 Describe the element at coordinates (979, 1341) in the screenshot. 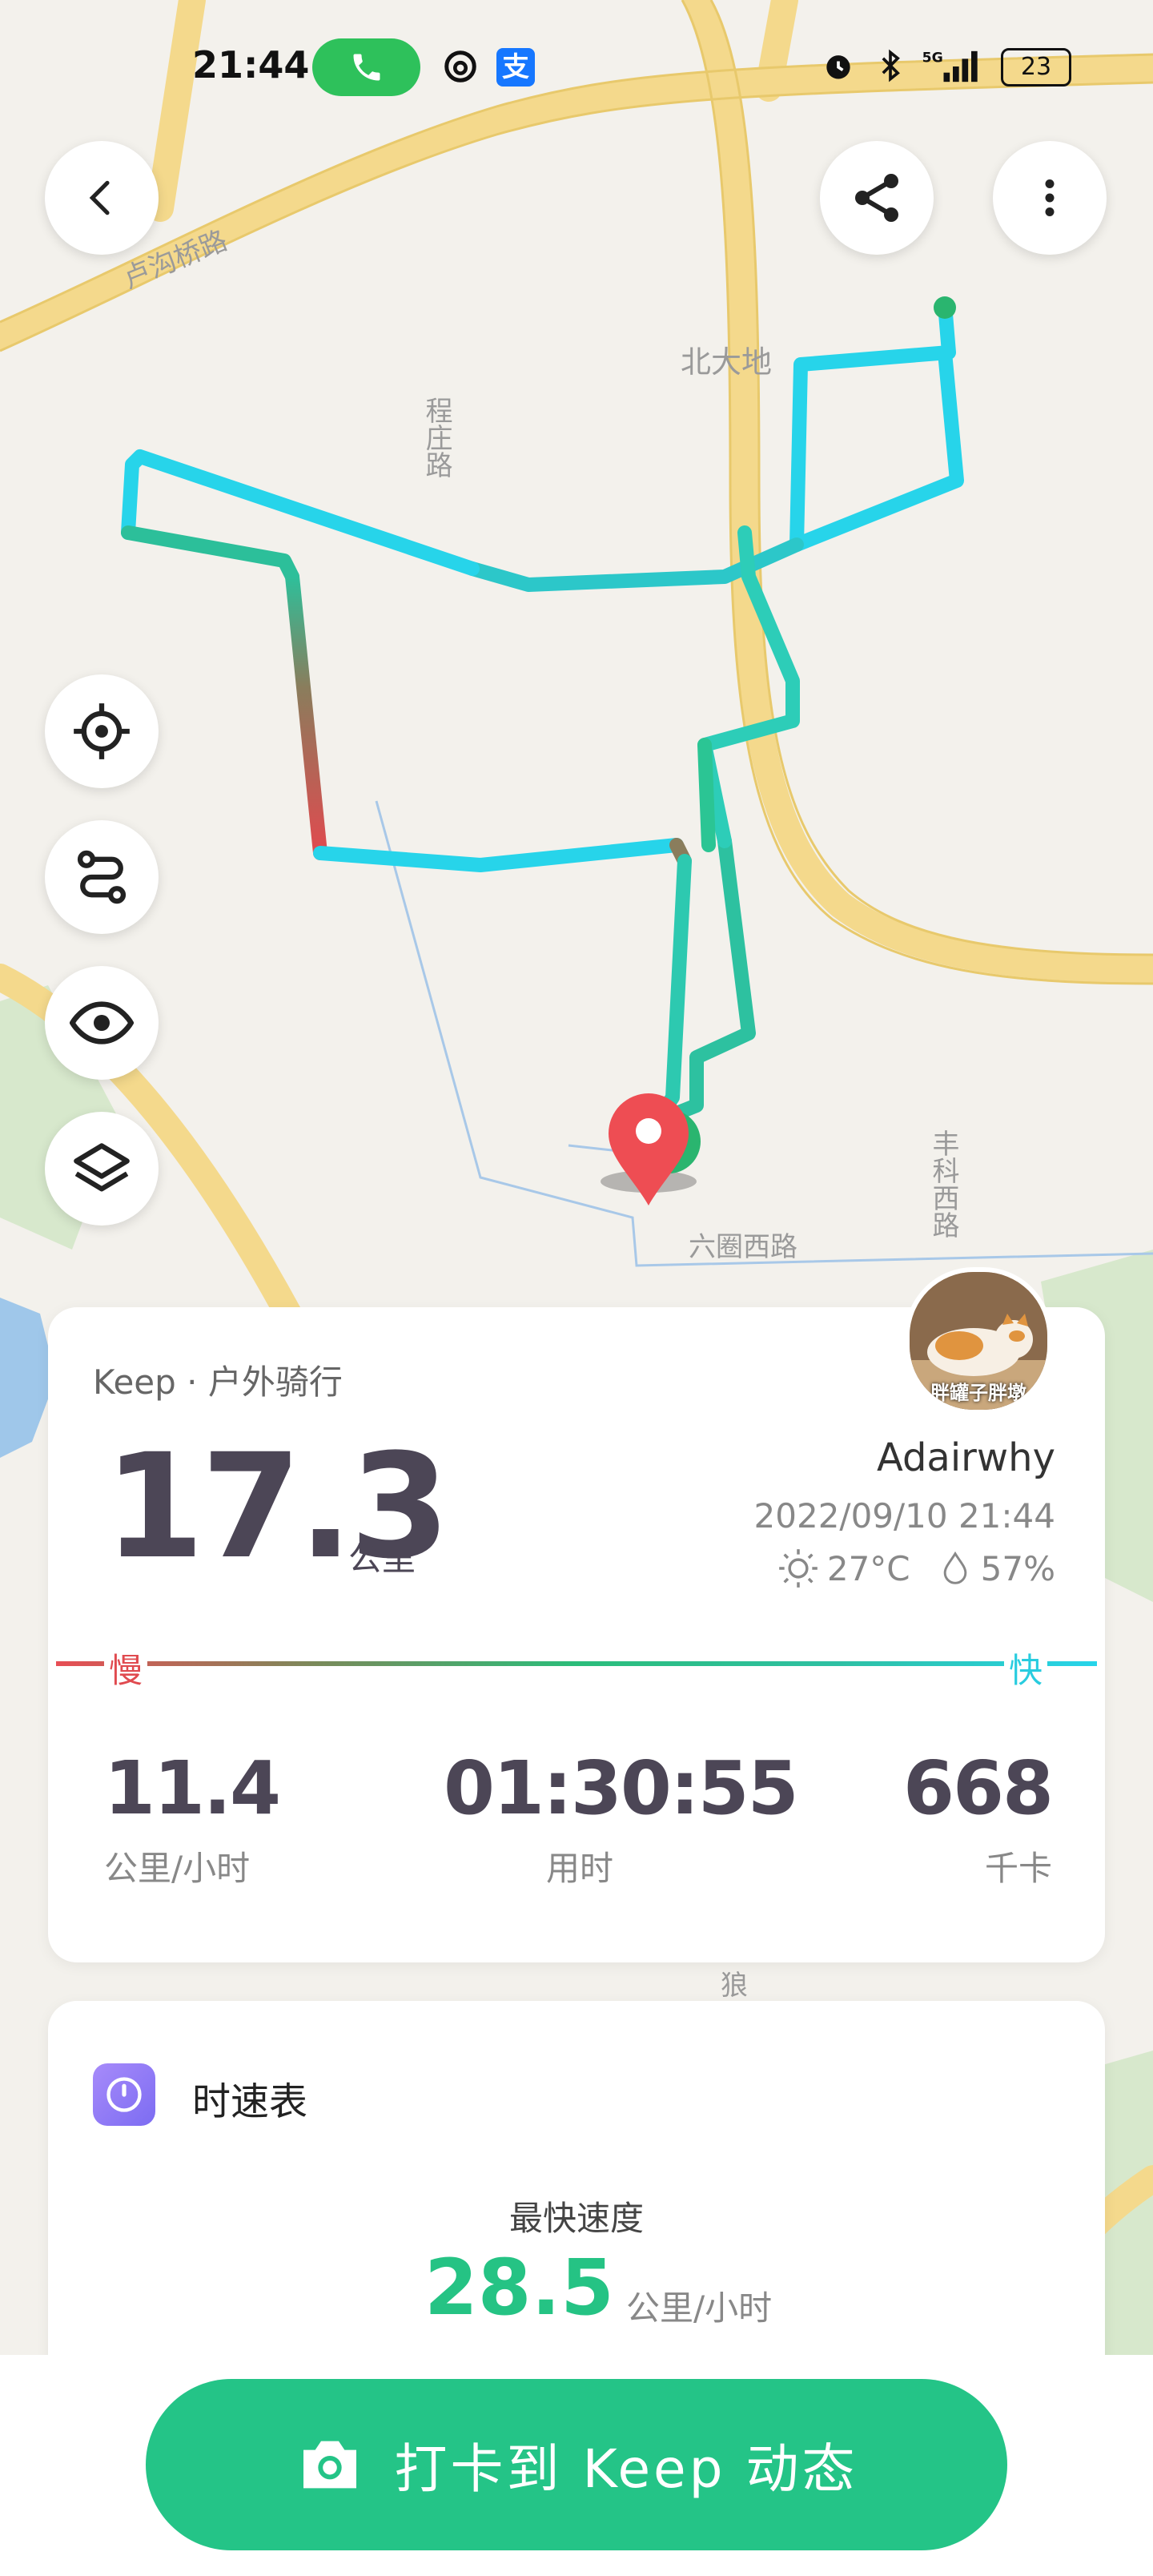

I see `avatar: 胖罐子胖墩` at that location.